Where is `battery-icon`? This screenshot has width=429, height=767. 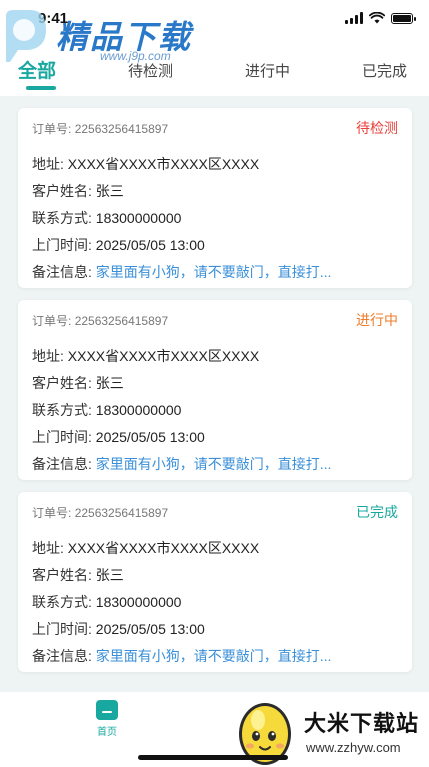 battery-icon is located at coordinates (403, 18).